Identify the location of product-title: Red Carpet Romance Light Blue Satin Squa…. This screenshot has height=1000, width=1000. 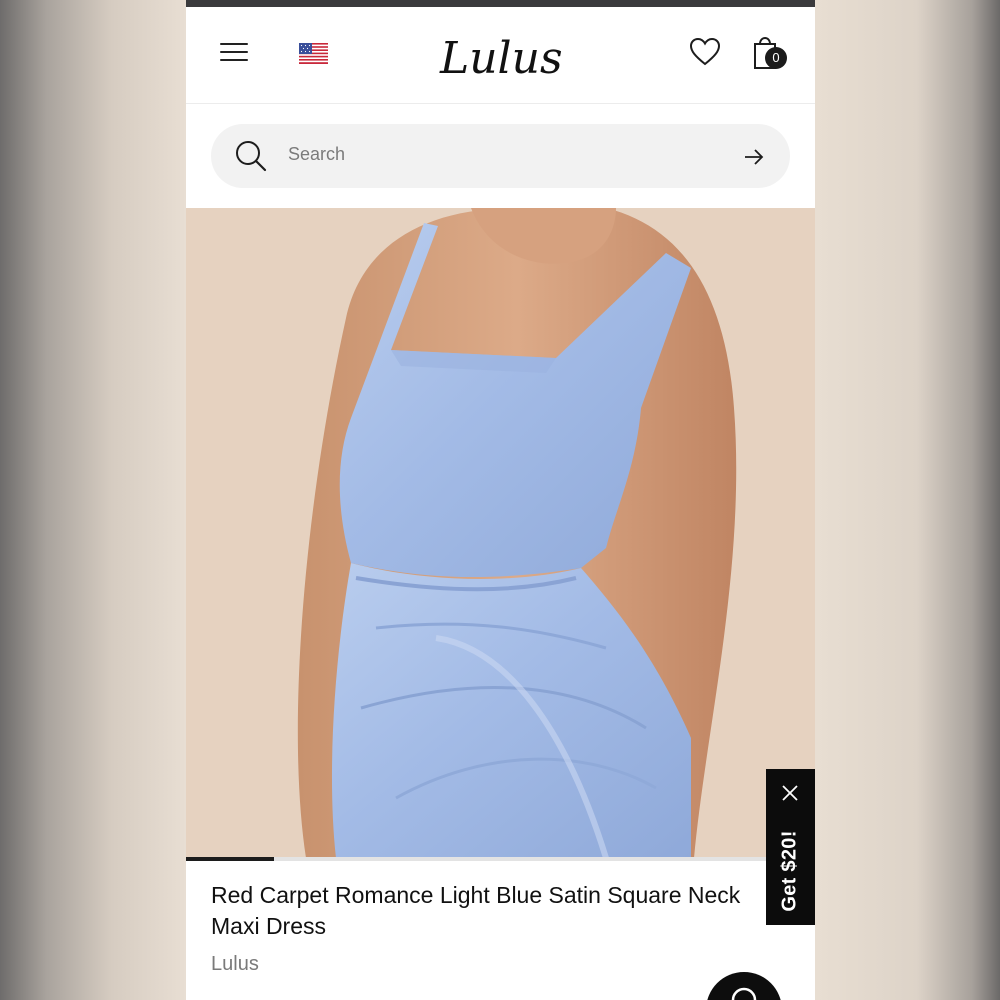
(476, 910).